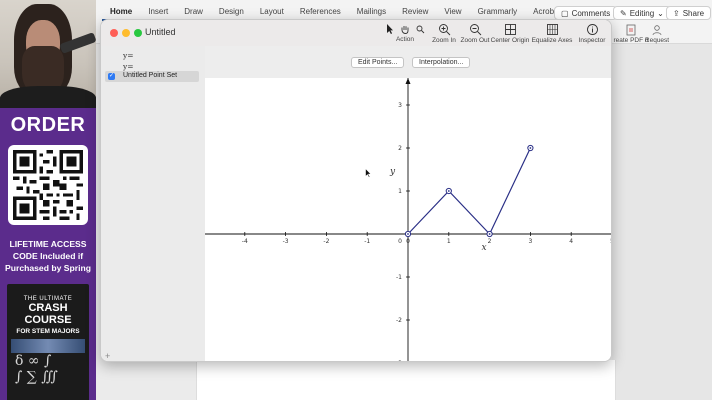 This screenshot has width=712, height=400. Describe the element at coordinates (368, 173) in the screenshot. I see `mouse-cursor-icon` at that location.